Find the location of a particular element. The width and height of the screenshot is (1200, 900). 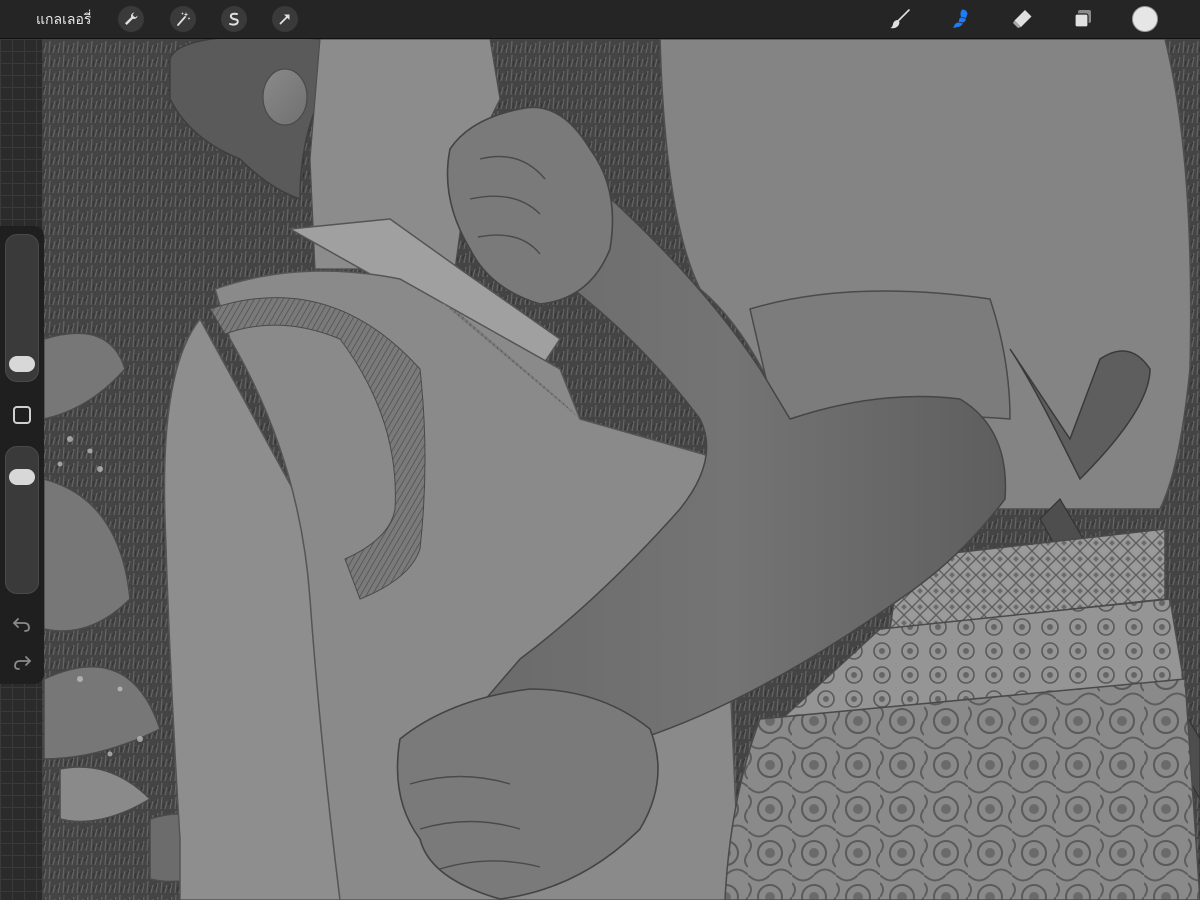

top-toolbar: แกลเลอรี่ is located at coordinates (600, 19).